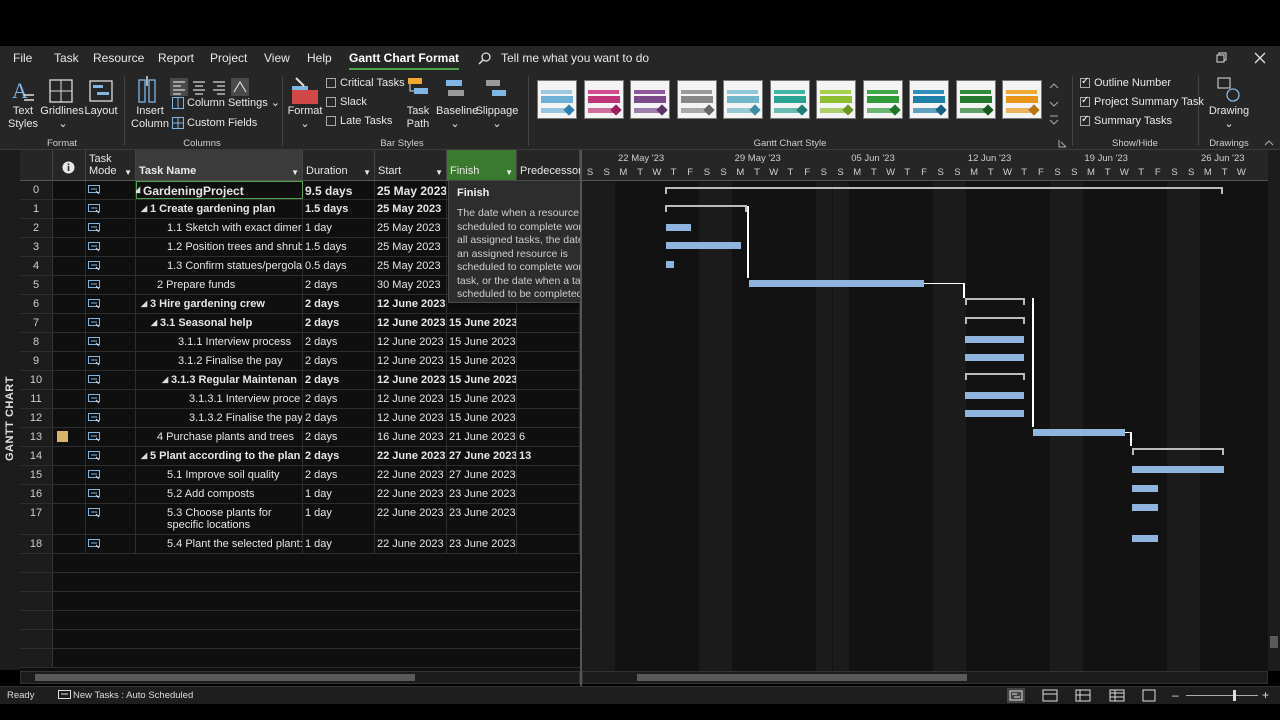  Describe the element at coordinates (193, 191) in the screenshot. I see `task-name: GardeningProject` at that location.